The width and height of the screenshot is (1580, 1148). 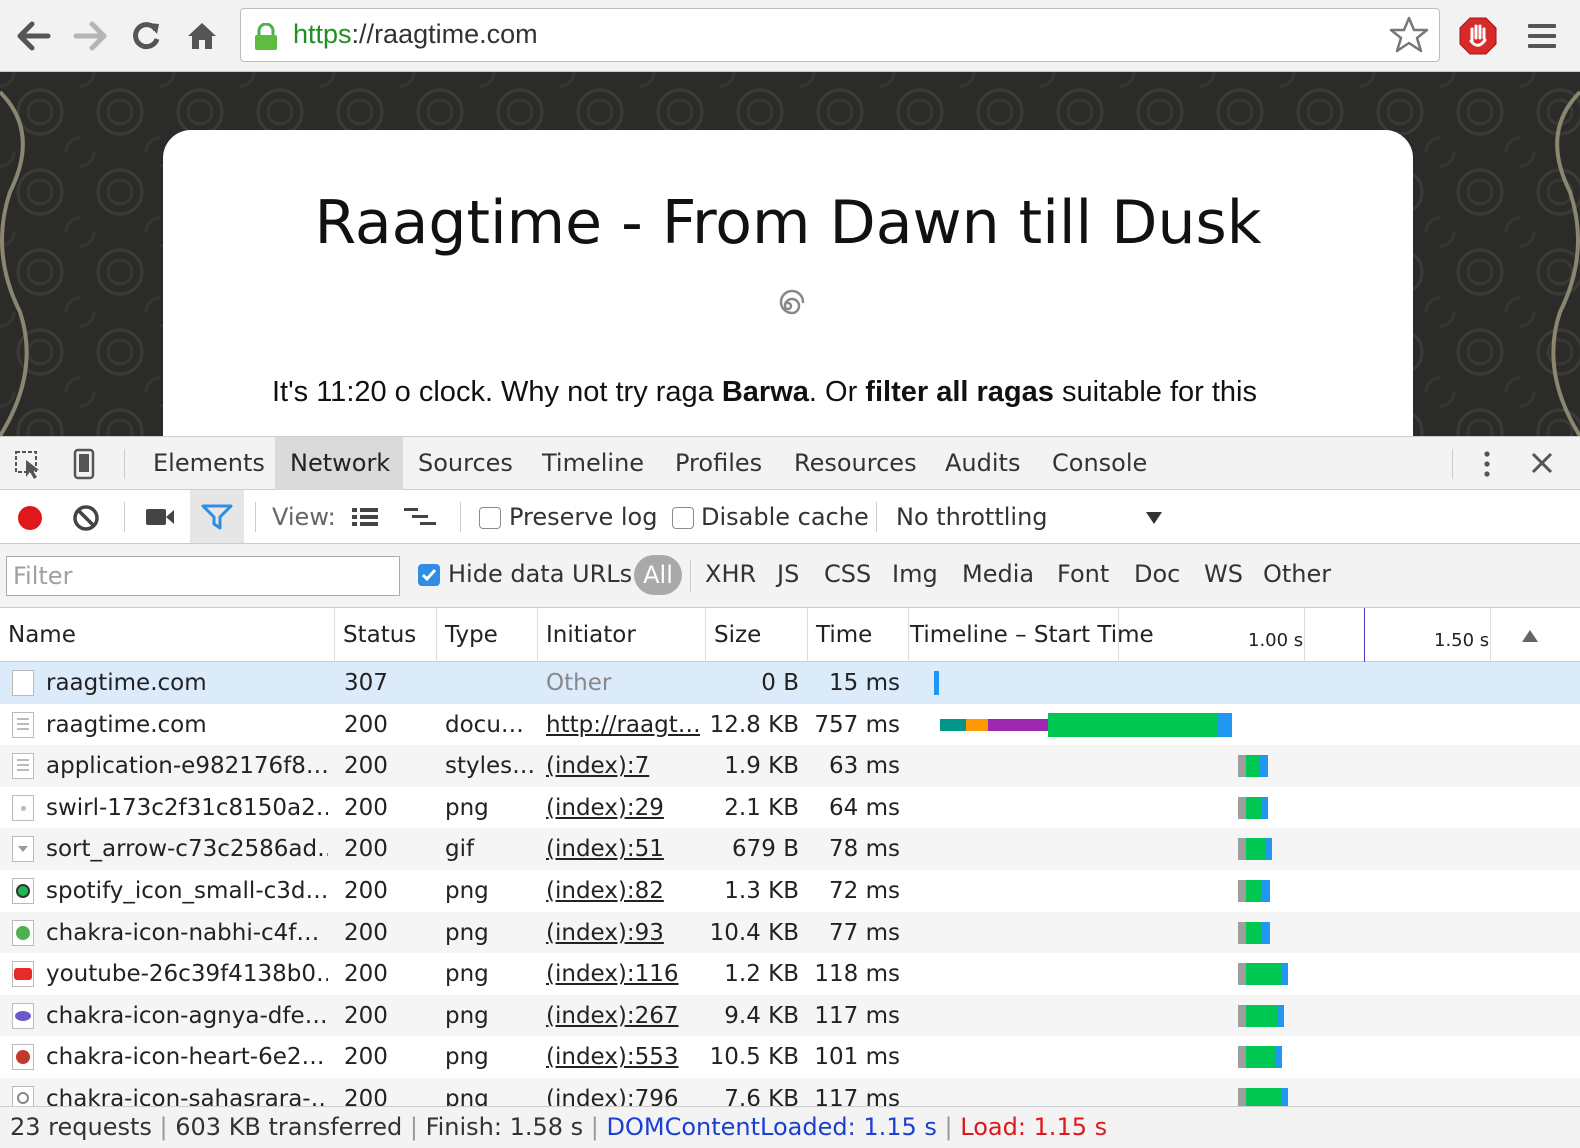 What do you see at coordinates (1462, 640) in the screenshot?
I see `timeline-tick-2: 1.50 s` at bounding box center [1462, 640].